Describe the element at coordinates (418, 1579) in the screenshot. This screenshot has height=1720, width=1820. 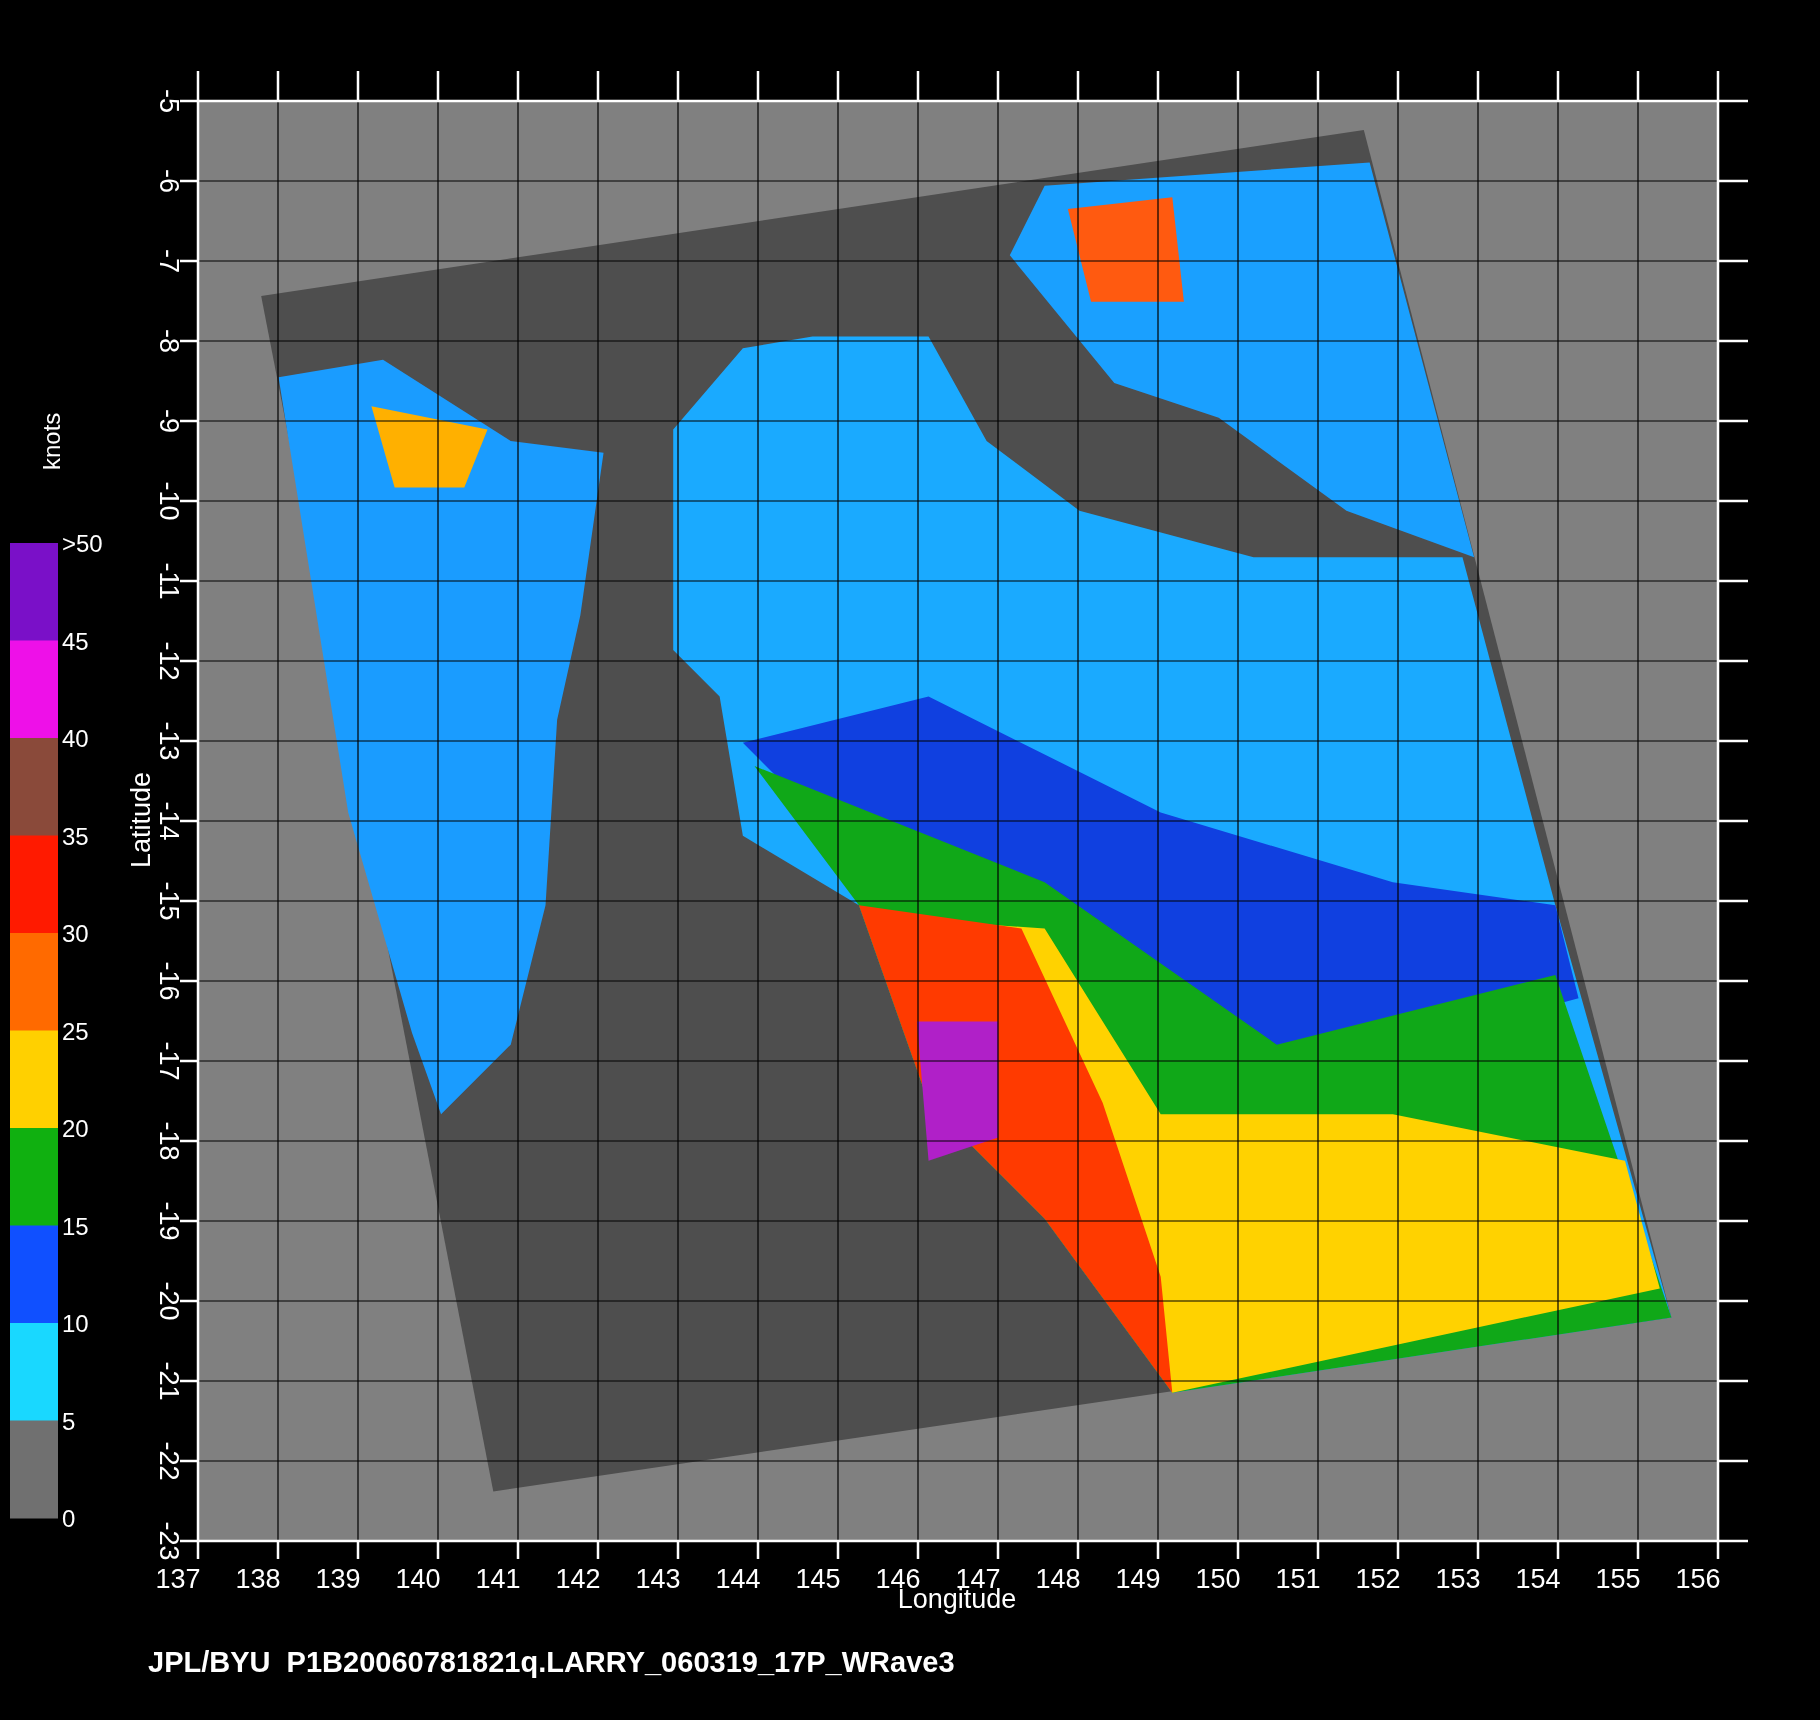
I see `x-tick-label: 140` at that location.